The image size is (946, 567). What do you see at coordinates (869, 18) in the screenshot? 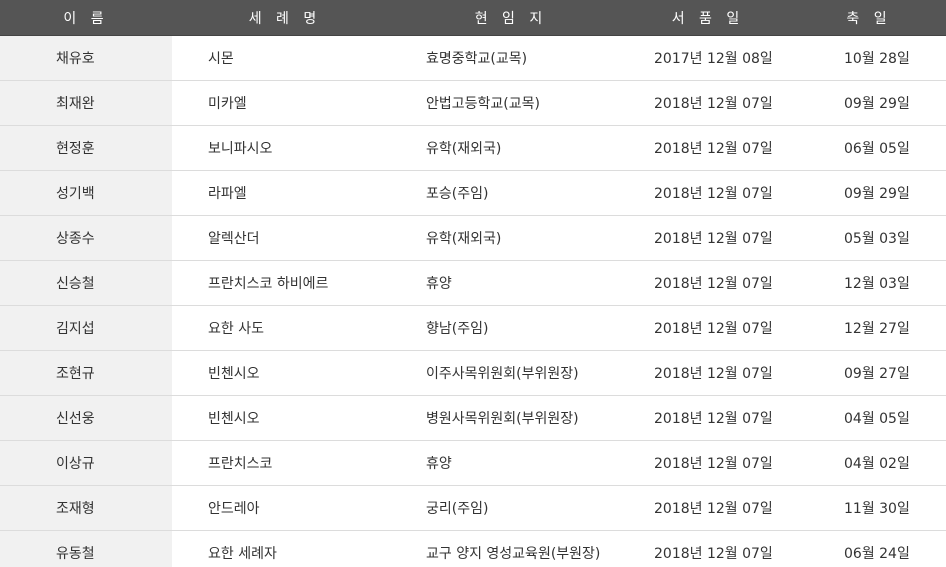
I see `header-feast-day: 축 일` at bounding box center [869, 18].